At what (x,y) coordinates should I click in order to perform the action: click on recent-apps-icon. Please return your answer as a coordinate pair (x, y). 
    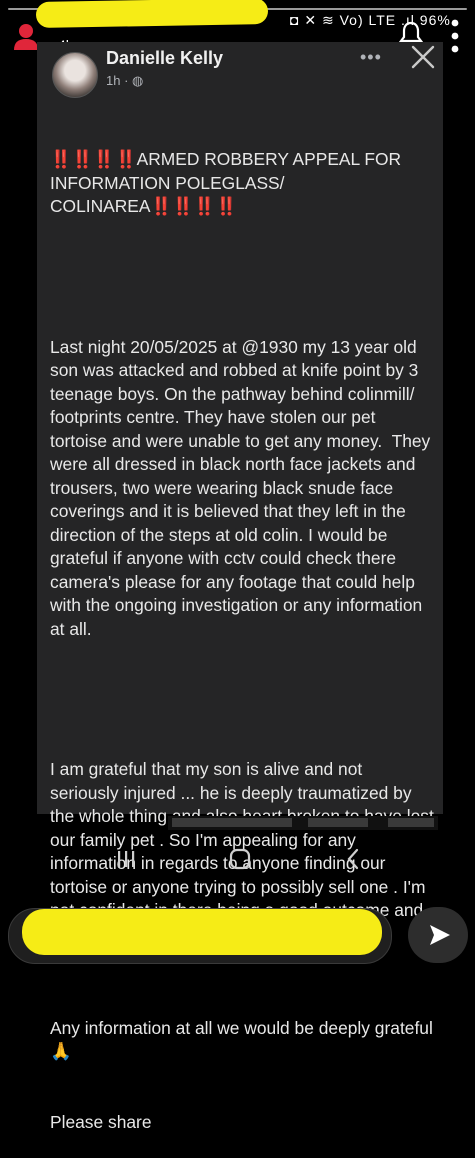
    Looking at the image, I should click on (126, 859).